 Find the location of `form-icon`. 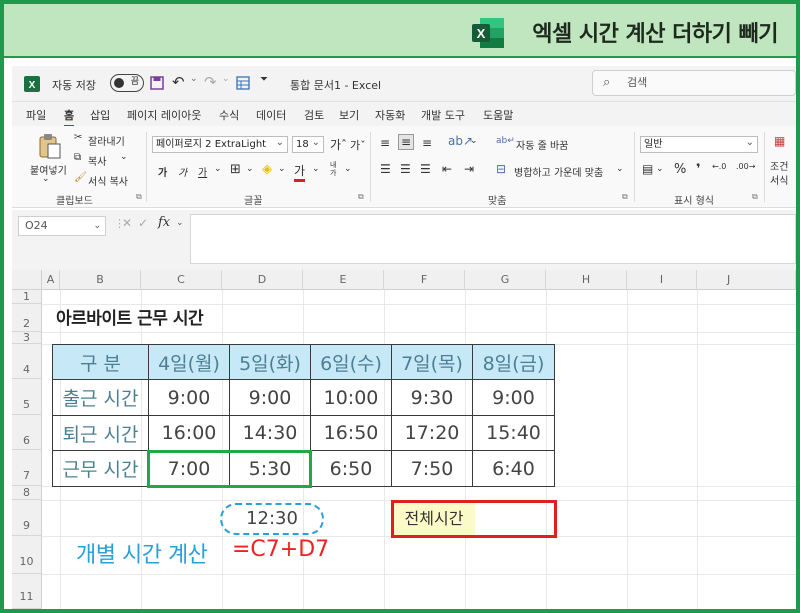

form-icon is located at coordinates (243, 83).